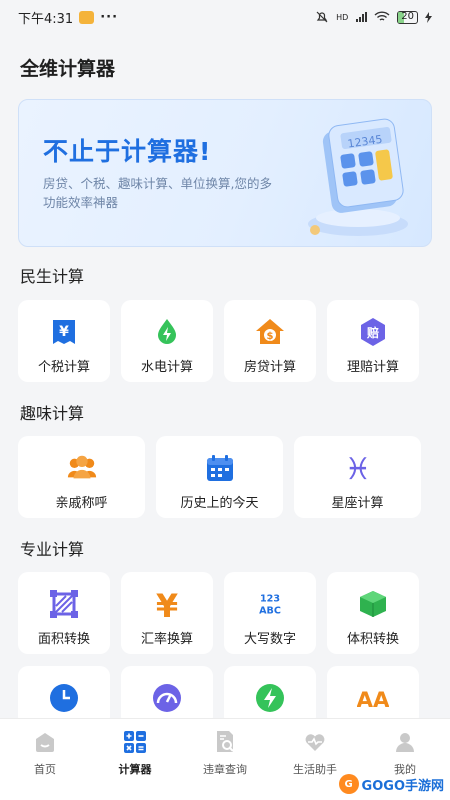 The height and width of the screenshot is (800, 450). What do you see at coordinates (81, 503) in the screenshot?
I see `tile-label: 亲戚称呼` at bounding box center [81, 503].